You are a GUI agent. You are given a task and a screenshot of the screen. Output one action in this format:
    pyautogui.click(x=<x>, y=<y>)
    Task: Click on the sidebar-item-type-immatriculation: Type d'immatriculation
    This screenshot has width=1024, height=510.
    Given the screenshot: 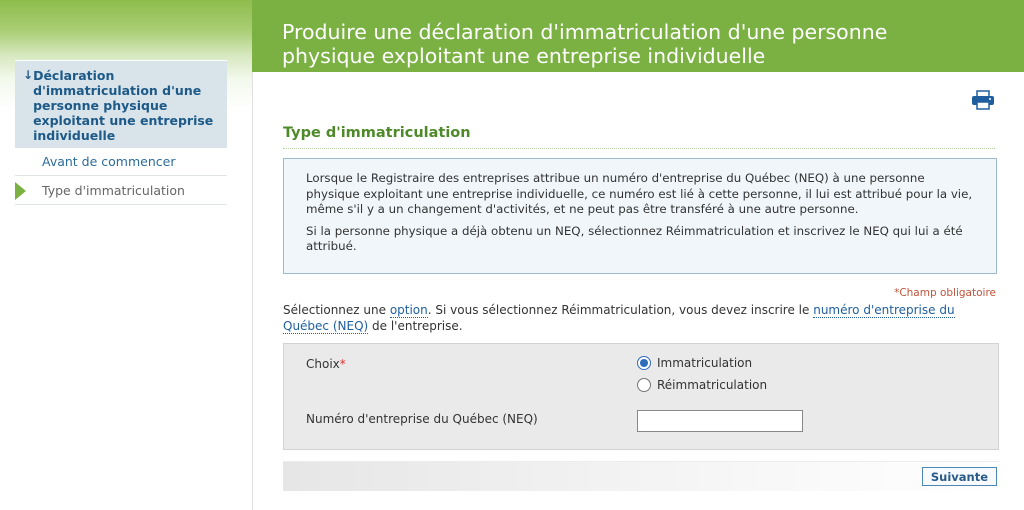 What is the action you would take?
    pyautogui.click(x=121, y=190)
    